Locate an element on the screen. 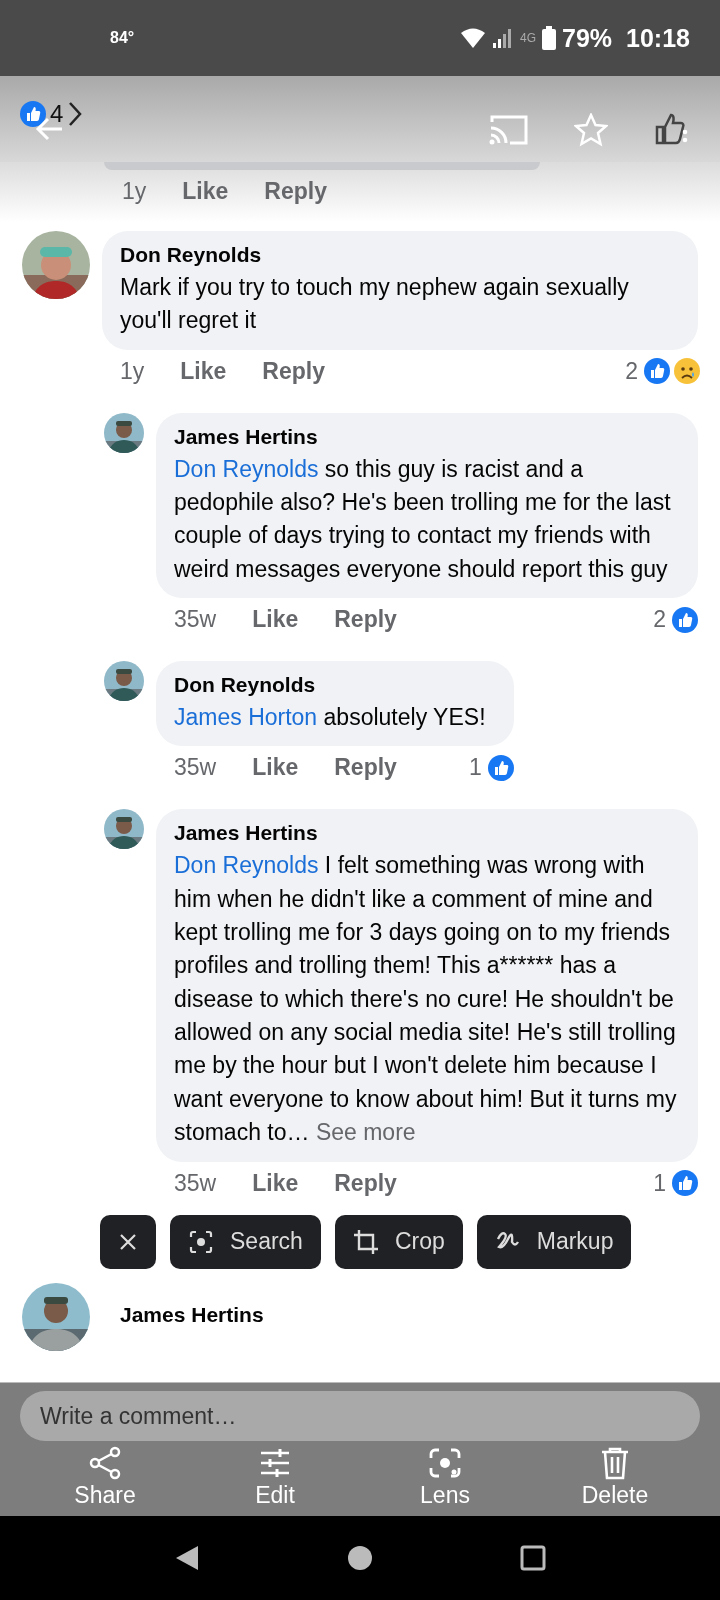 This screenshot has height=1600, width=720. edit-button: Edit is located at coordinates (275, 1477).